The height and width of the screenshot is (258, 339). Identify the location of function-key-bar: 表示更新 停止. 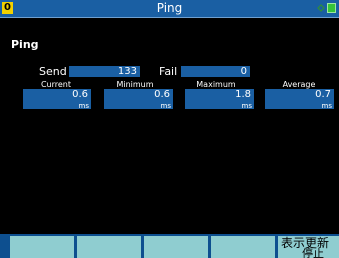
(169, 246).